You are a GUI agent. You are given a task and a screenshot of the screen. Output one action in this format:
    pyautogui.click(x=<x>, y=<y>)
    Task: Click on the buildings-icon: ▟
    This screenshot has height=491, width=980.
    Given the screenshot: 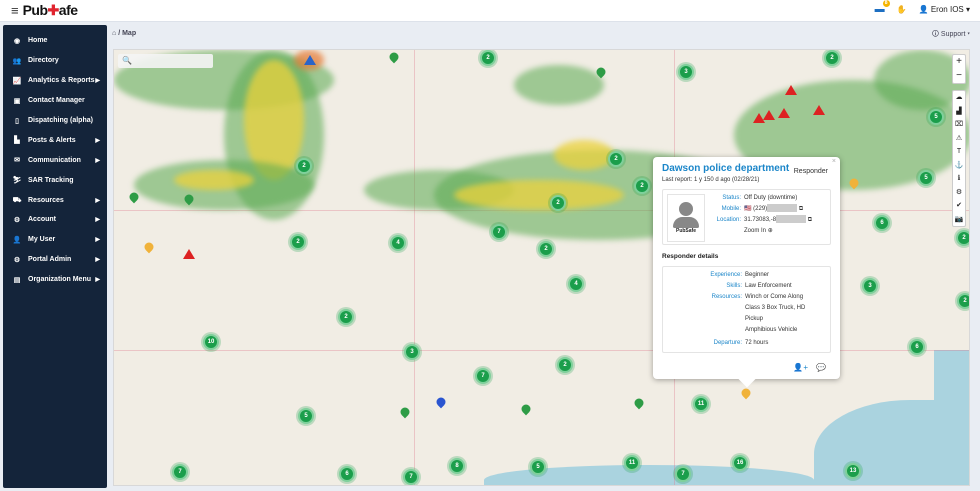 What is the action you would take?
    pyautogui.click(x=959, y=112)
    